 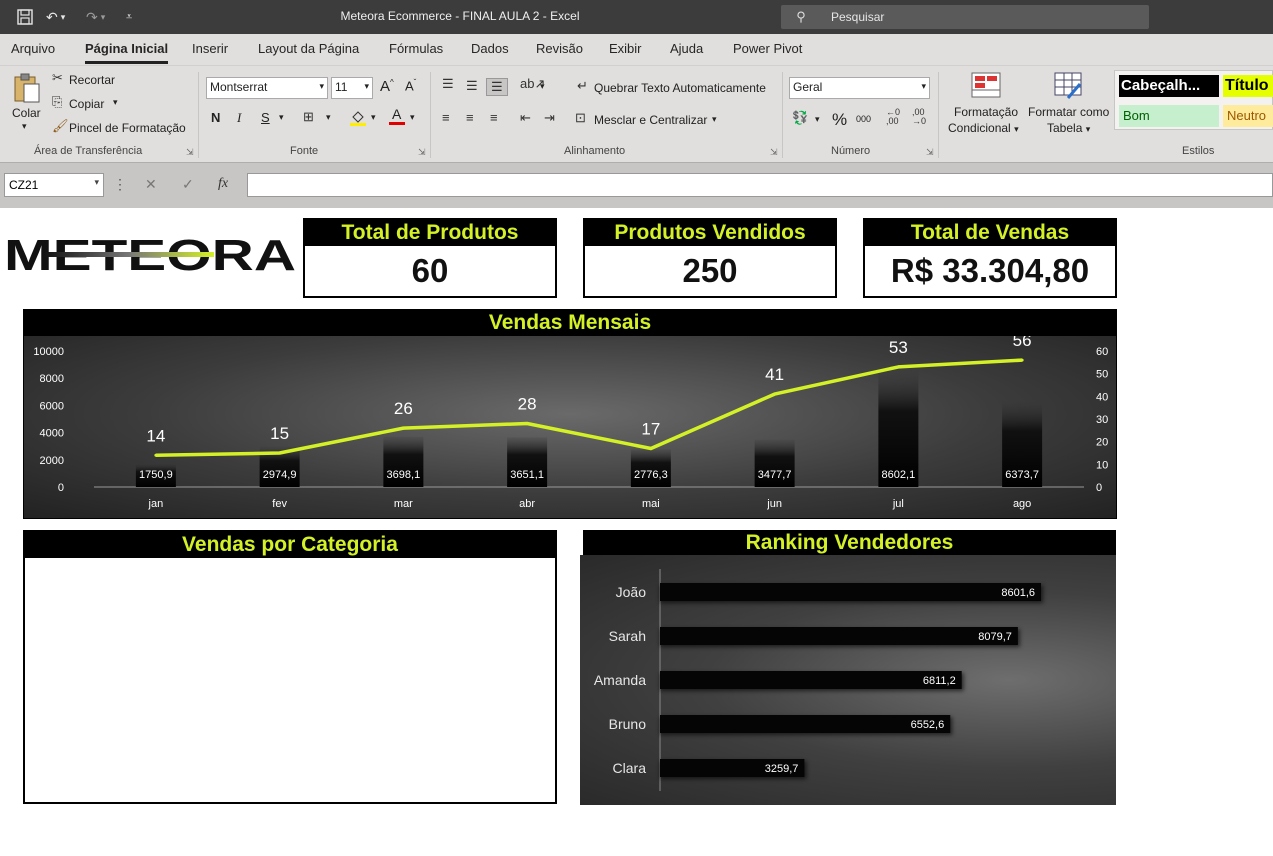 I want to click on format-painter-button: Pincel de Formatação, so click(x=127, y=128).